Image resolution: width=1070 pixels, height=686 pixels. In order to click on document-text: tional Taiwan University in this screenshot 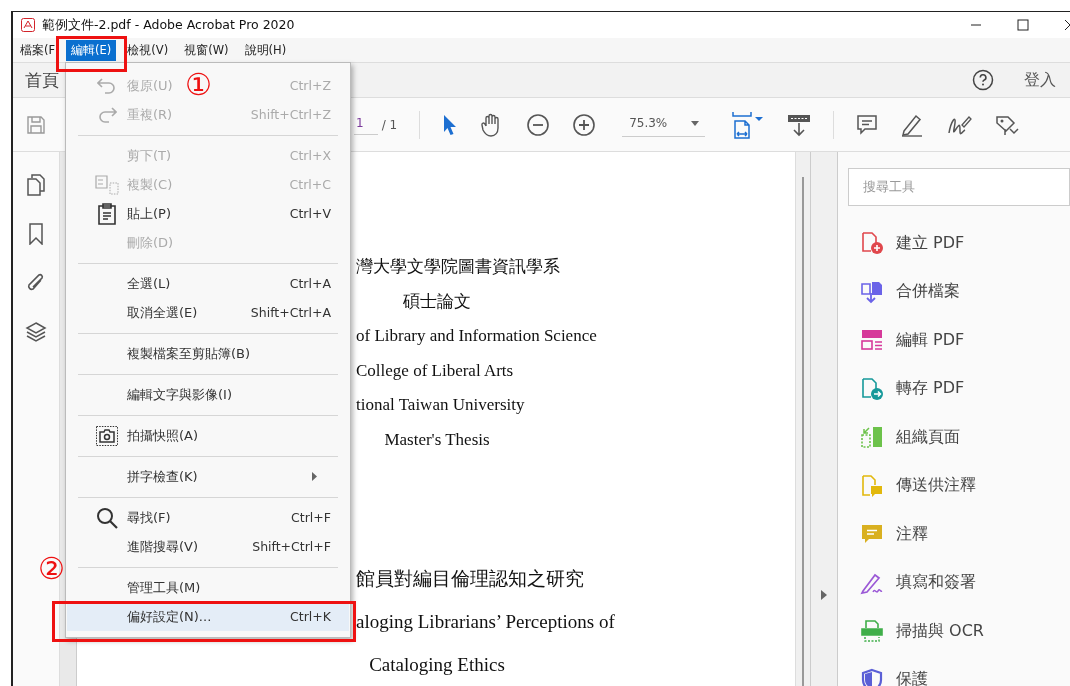, I will do `click(440, 405)`.